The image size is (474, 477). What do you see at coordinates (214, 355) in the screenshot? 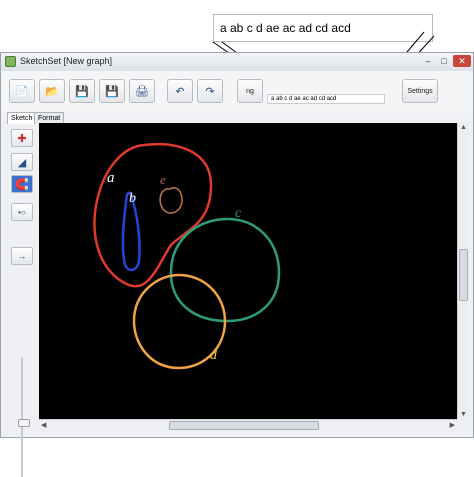
I see `label-d: d` at bounding box center [214, 355].